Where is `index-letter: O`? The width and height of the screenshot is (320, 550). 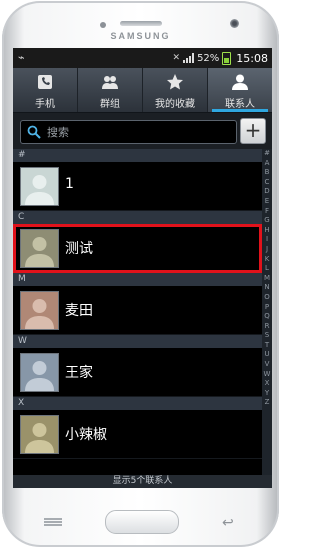
index-letter: O is located at coordinates (267, 298).